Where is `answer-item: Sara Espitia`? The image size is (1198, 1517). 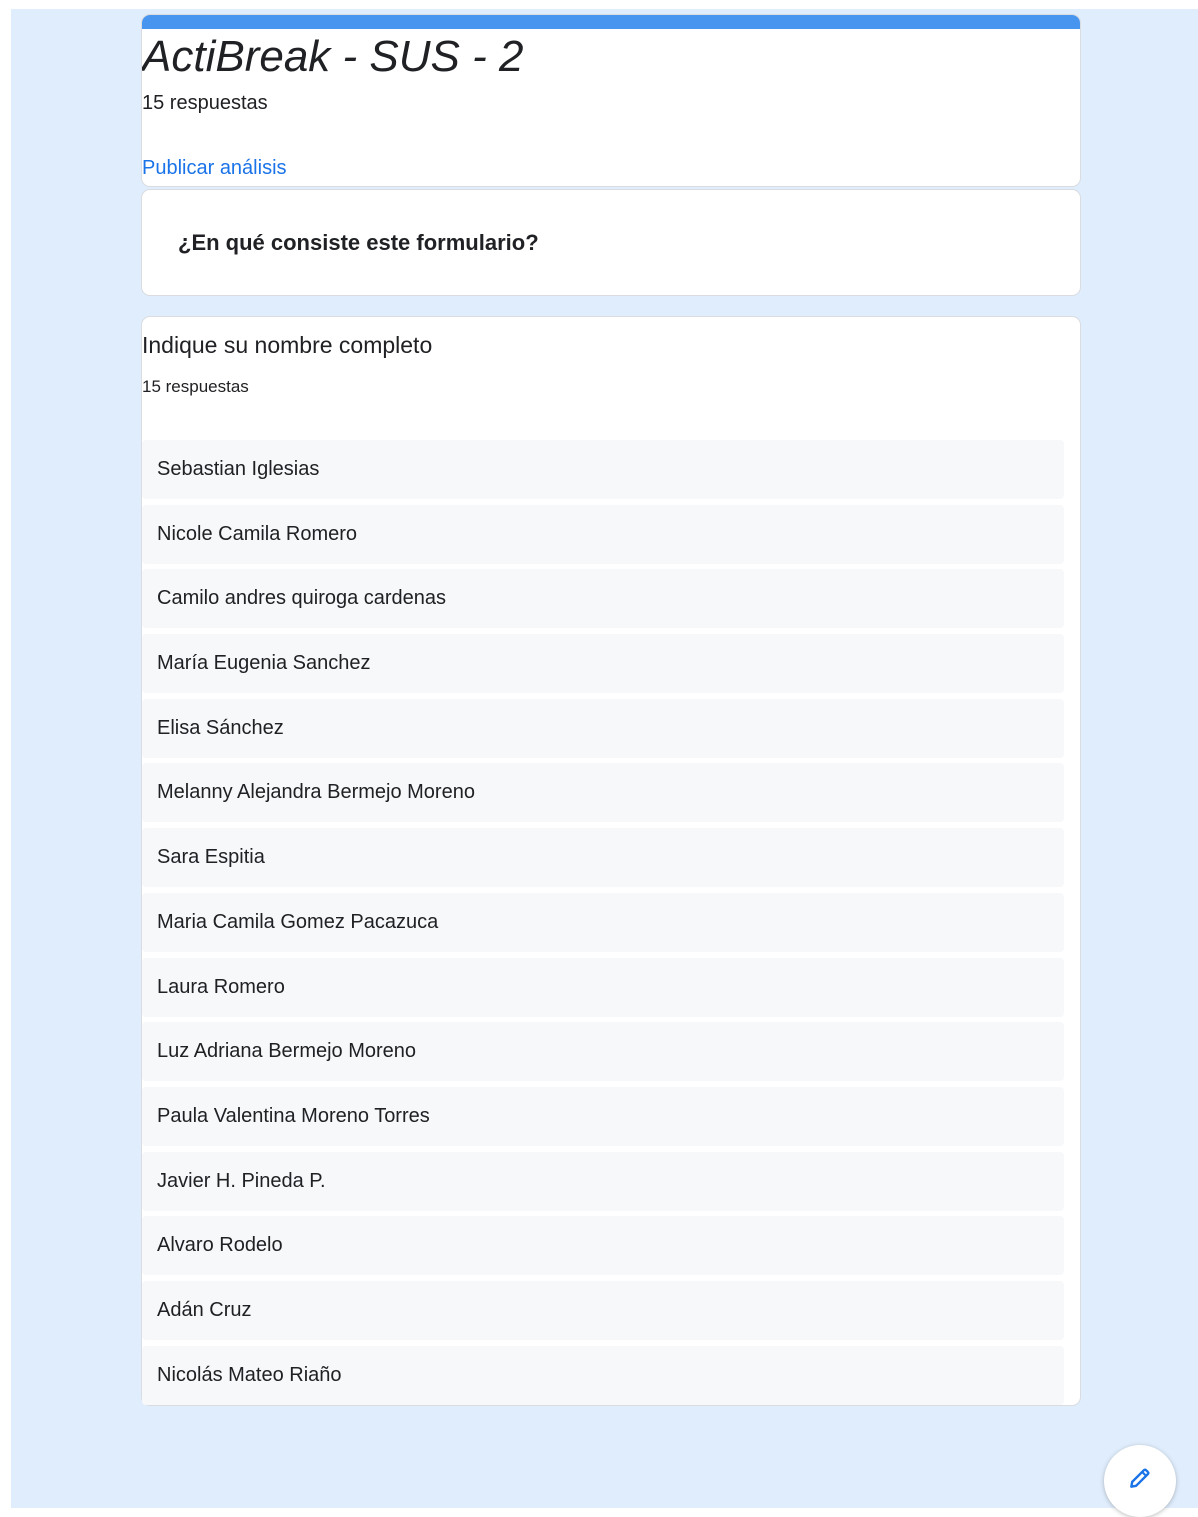 answer-item: Sara Espitia is located at coordinates (603, 858).